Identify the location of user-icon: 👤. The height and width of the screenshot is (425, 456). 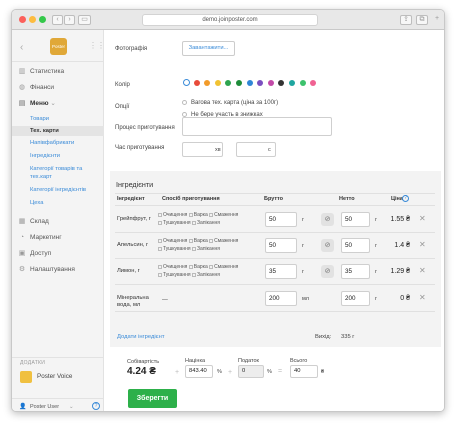
(23, 407).